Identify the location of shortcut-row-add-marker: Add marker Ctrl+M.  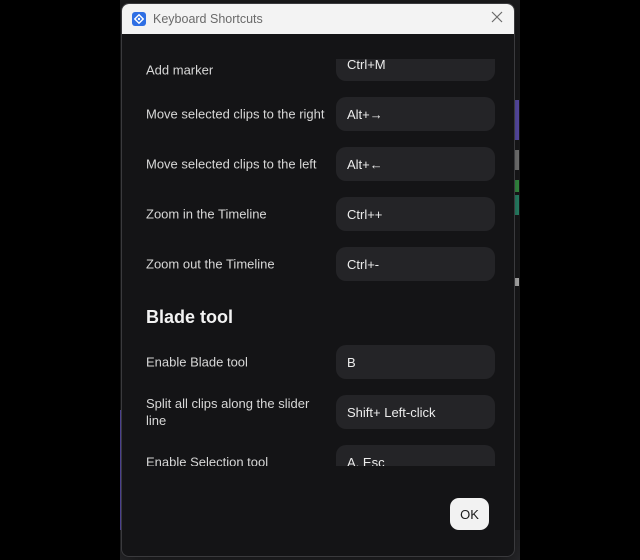
(318, 70).